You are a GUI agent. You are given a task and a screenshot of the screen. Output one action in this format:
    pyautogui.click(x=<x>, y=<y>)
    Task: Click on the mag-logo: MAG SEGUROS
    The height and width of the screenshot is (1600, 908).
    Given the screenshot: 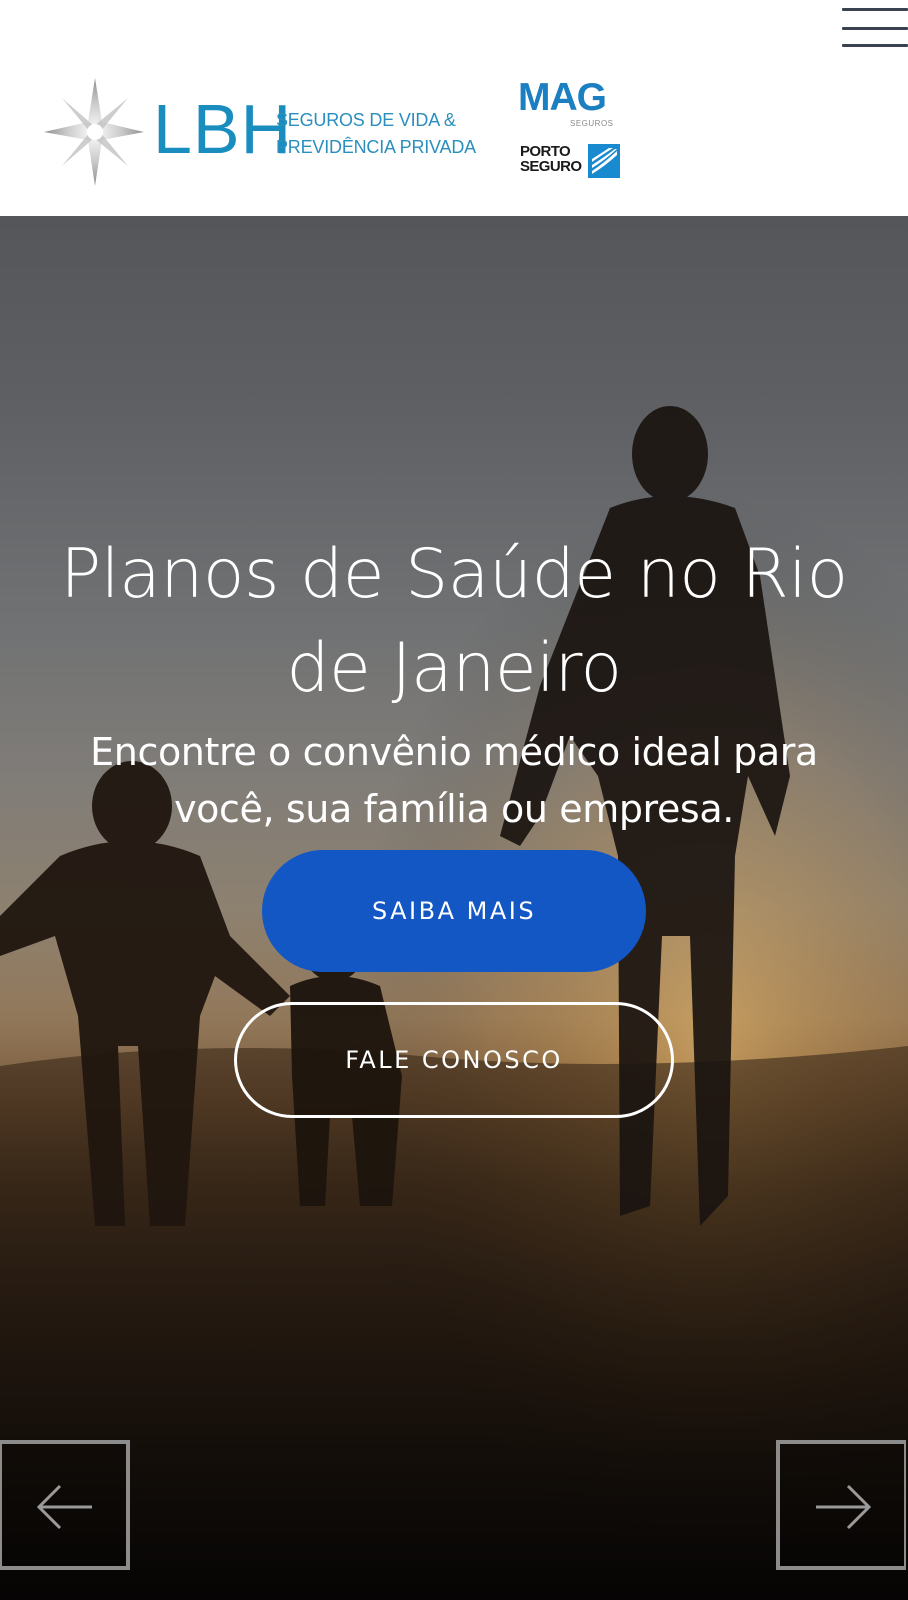 What is the action you would take?
    pyautogui.click(x=568, y=104)
    